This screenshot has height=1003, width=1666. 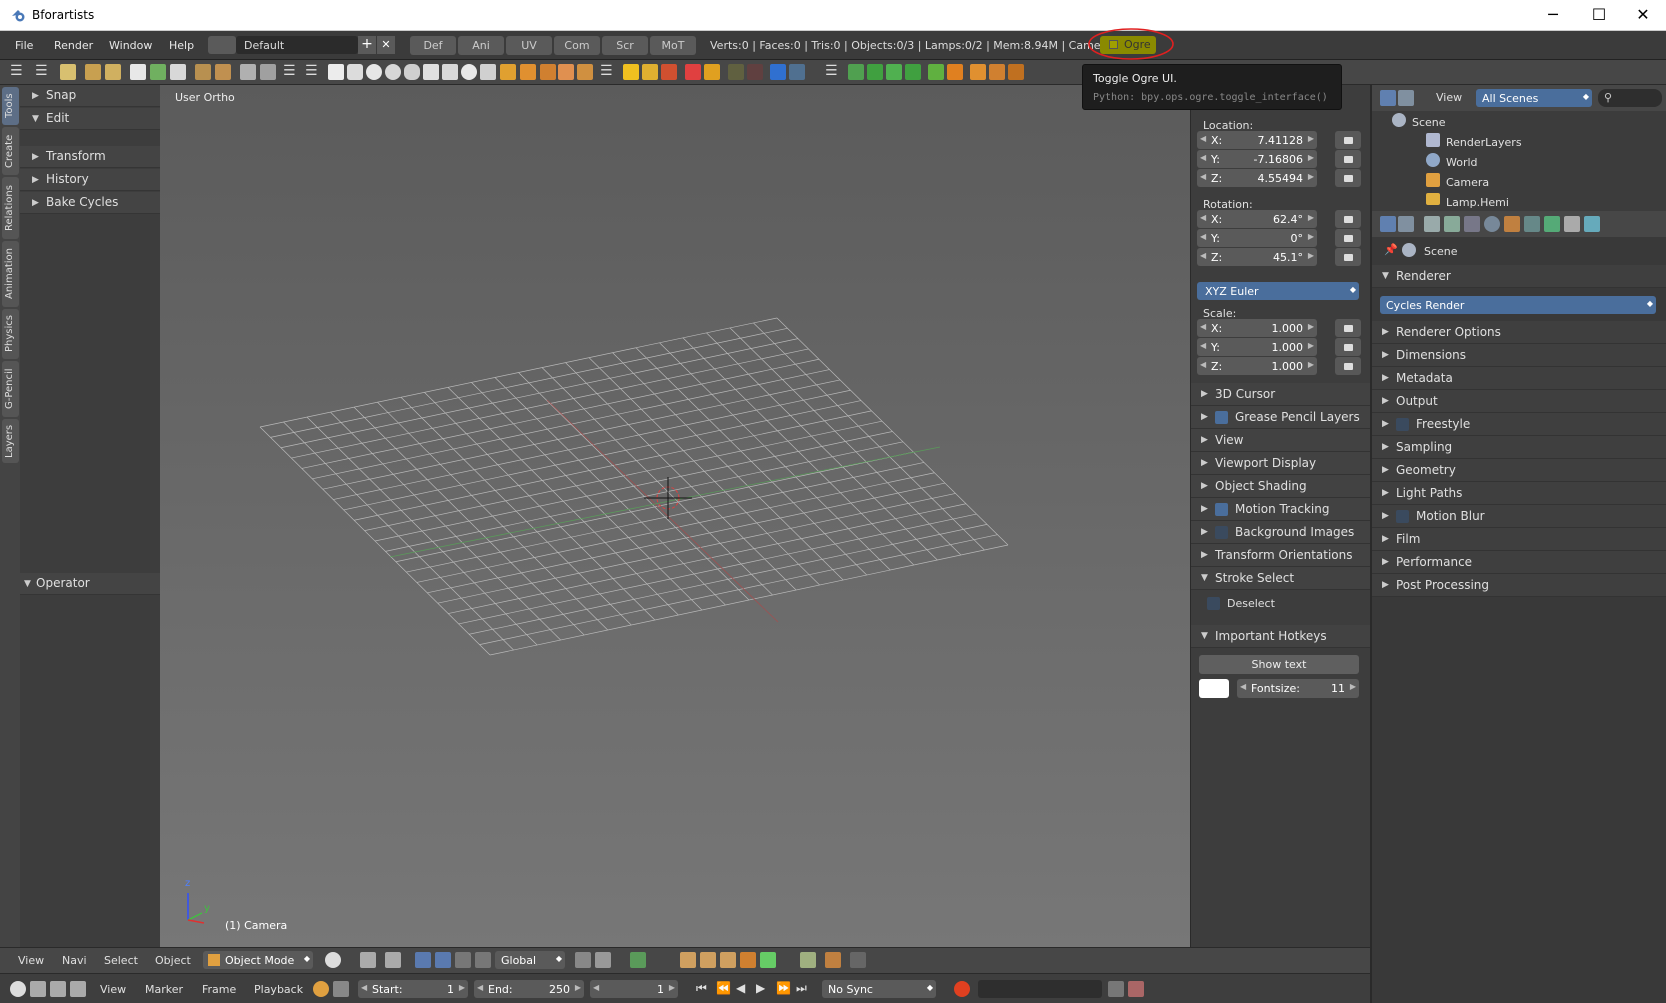 I want to click on maximize-button: ☐, so click(x=1599, y=15).